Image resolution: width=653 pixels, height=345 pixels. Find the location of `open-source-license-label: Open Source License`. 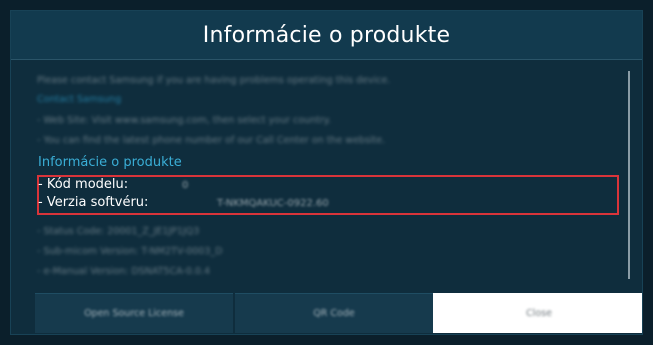

open-source-license-label: Open Source License is located at coordinates (134, 313).